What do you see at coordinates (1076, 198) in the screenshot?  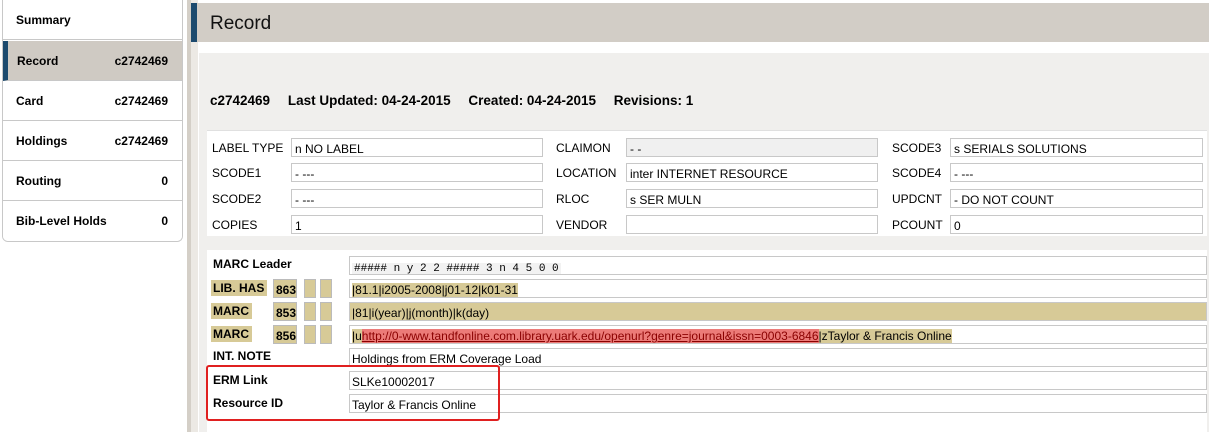 I see `updcnt-field: - DO NOT COUNT` at bounding box center [1076, 198].